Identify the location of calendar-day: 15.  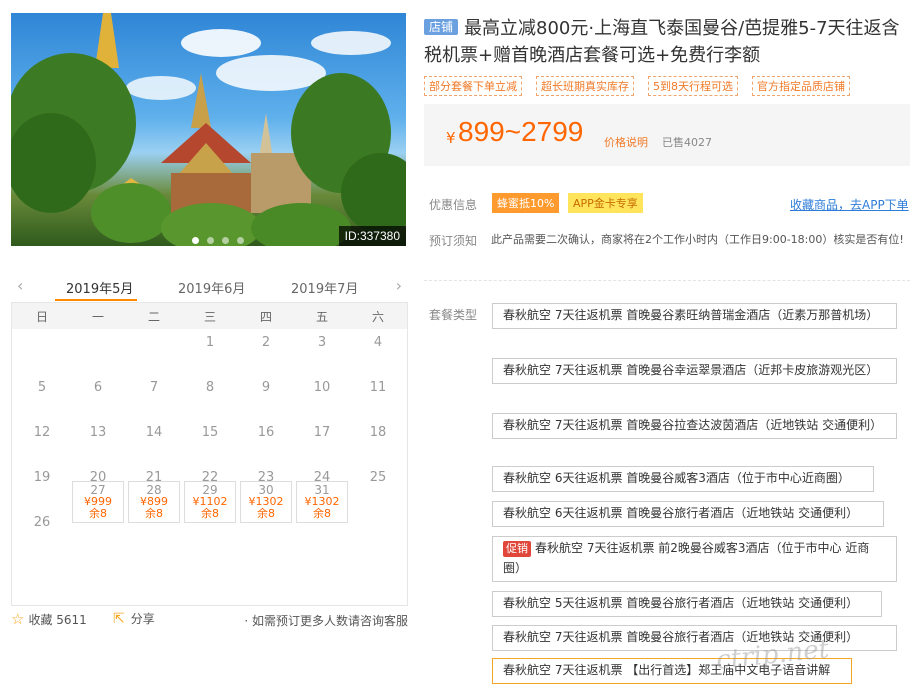
(210, 432).